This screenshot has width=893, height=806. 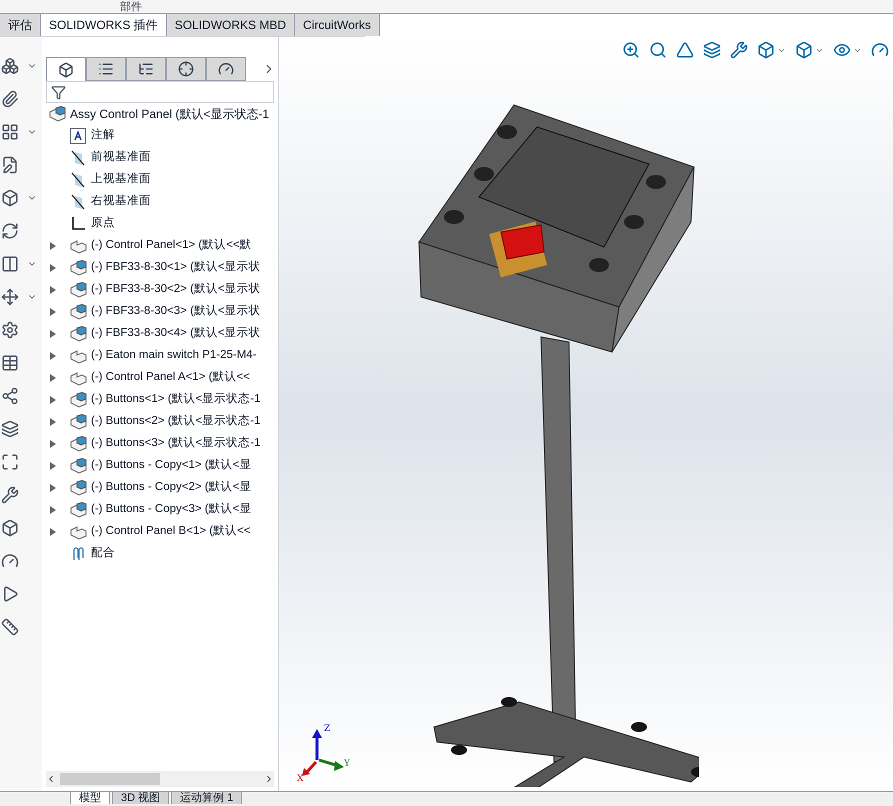 I want to click on share-icon, so click(x=10, y=396).